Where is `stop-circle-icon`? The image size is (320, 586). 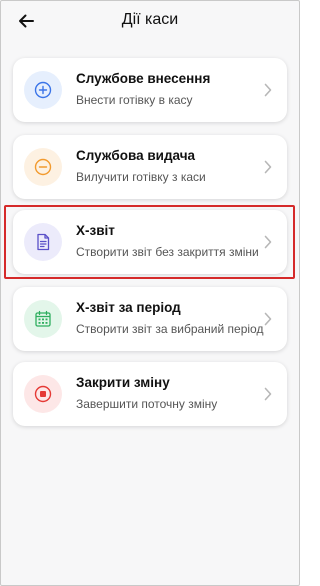
stop-circle-icon is located at coordinates (43, 394).